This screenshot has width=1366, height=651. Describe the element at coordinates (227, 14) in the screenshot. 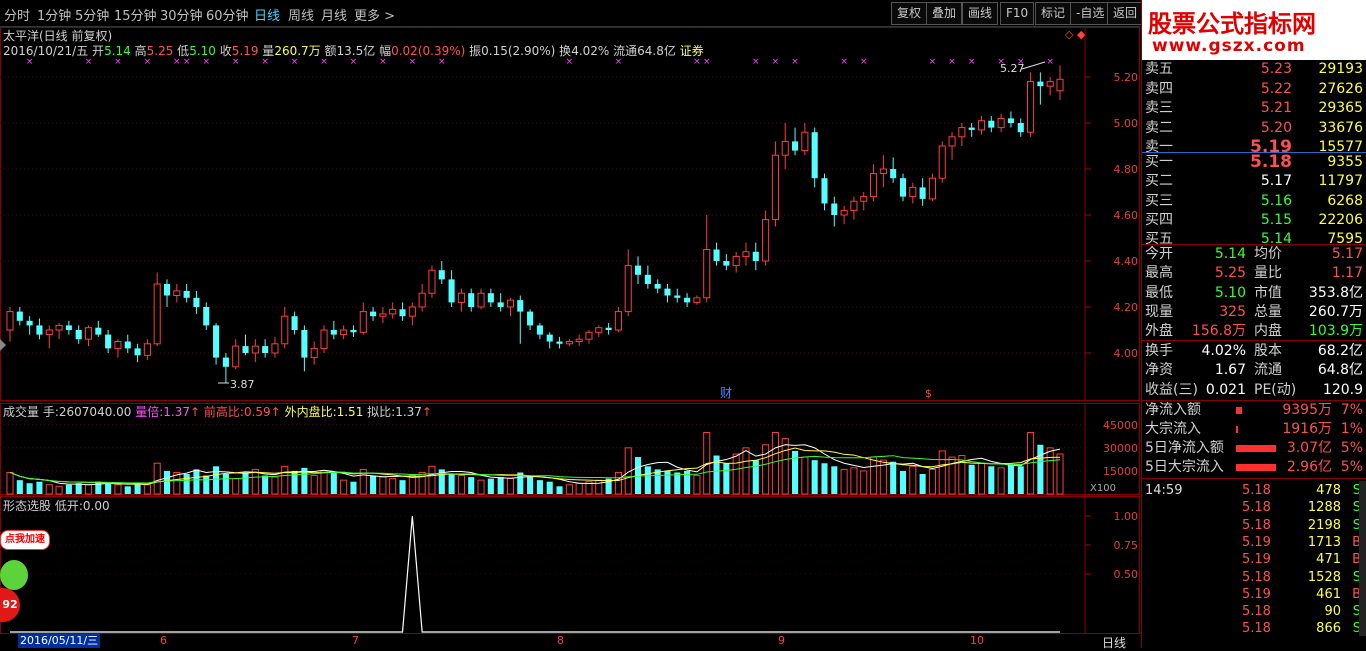

I see `period-tab: 60分钟` at that location.